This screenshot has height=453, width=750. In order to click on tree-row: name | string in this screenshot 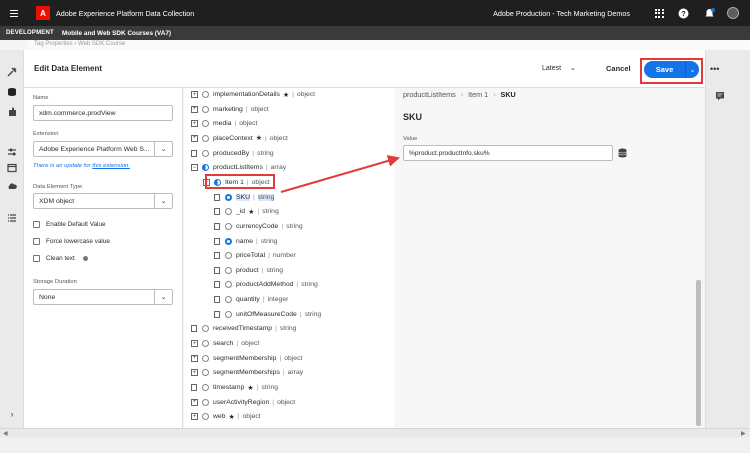, I will do `click(245, 241)`.